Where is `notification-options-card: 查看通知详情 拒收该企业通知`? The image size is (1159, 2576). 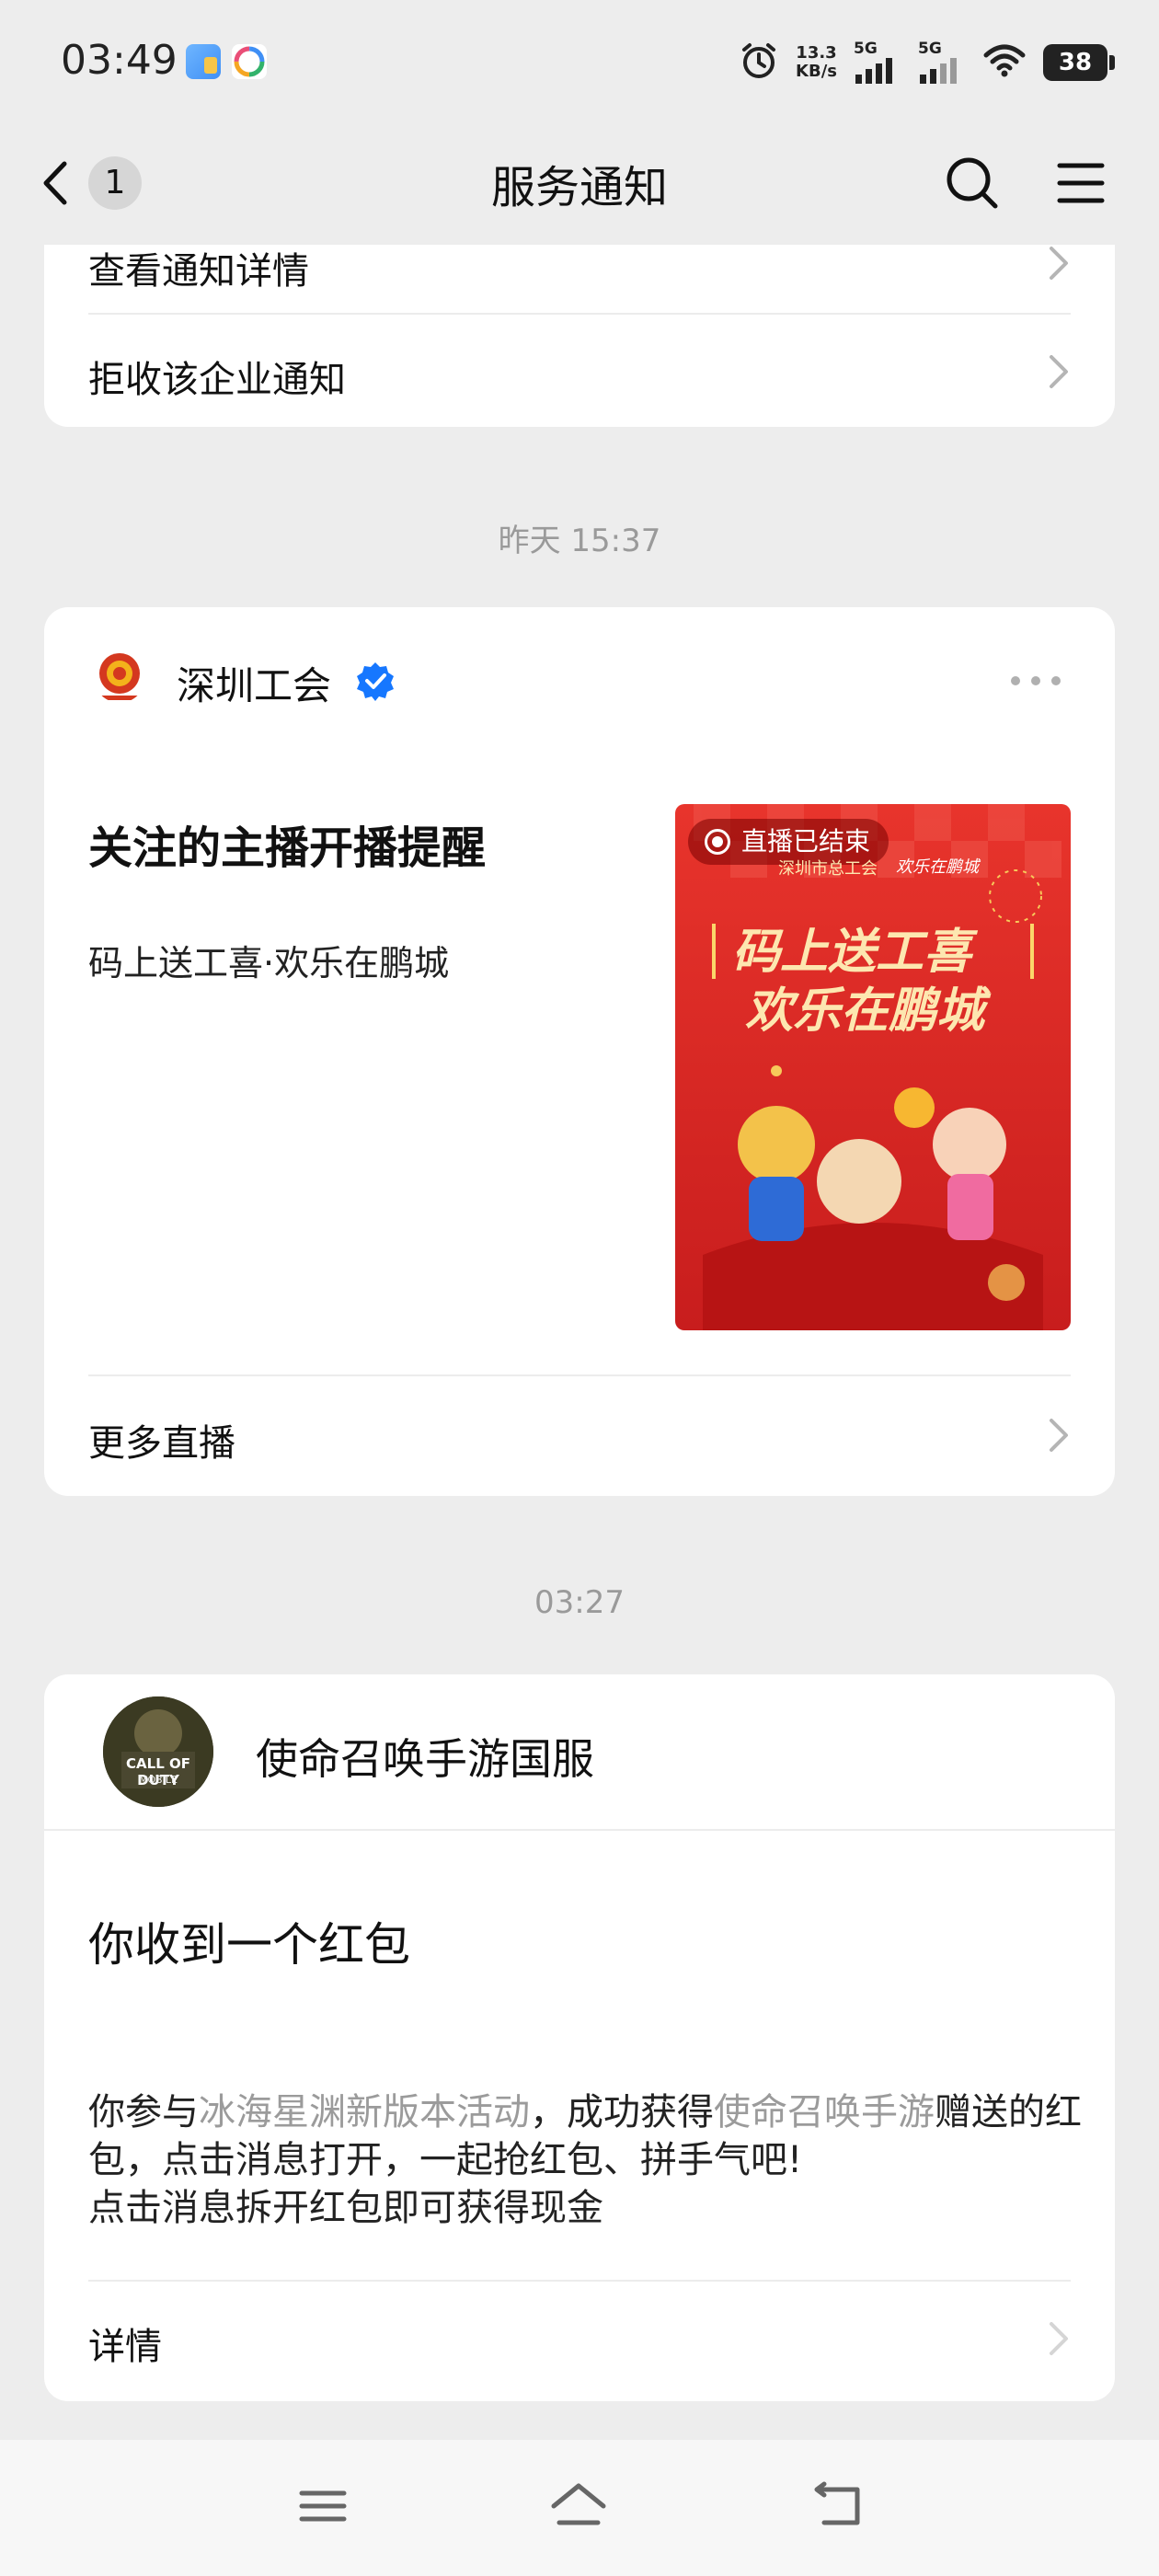 notification-options-card: 查看通知详情 拒收该企业通知 is located at coordinates (579, 336).